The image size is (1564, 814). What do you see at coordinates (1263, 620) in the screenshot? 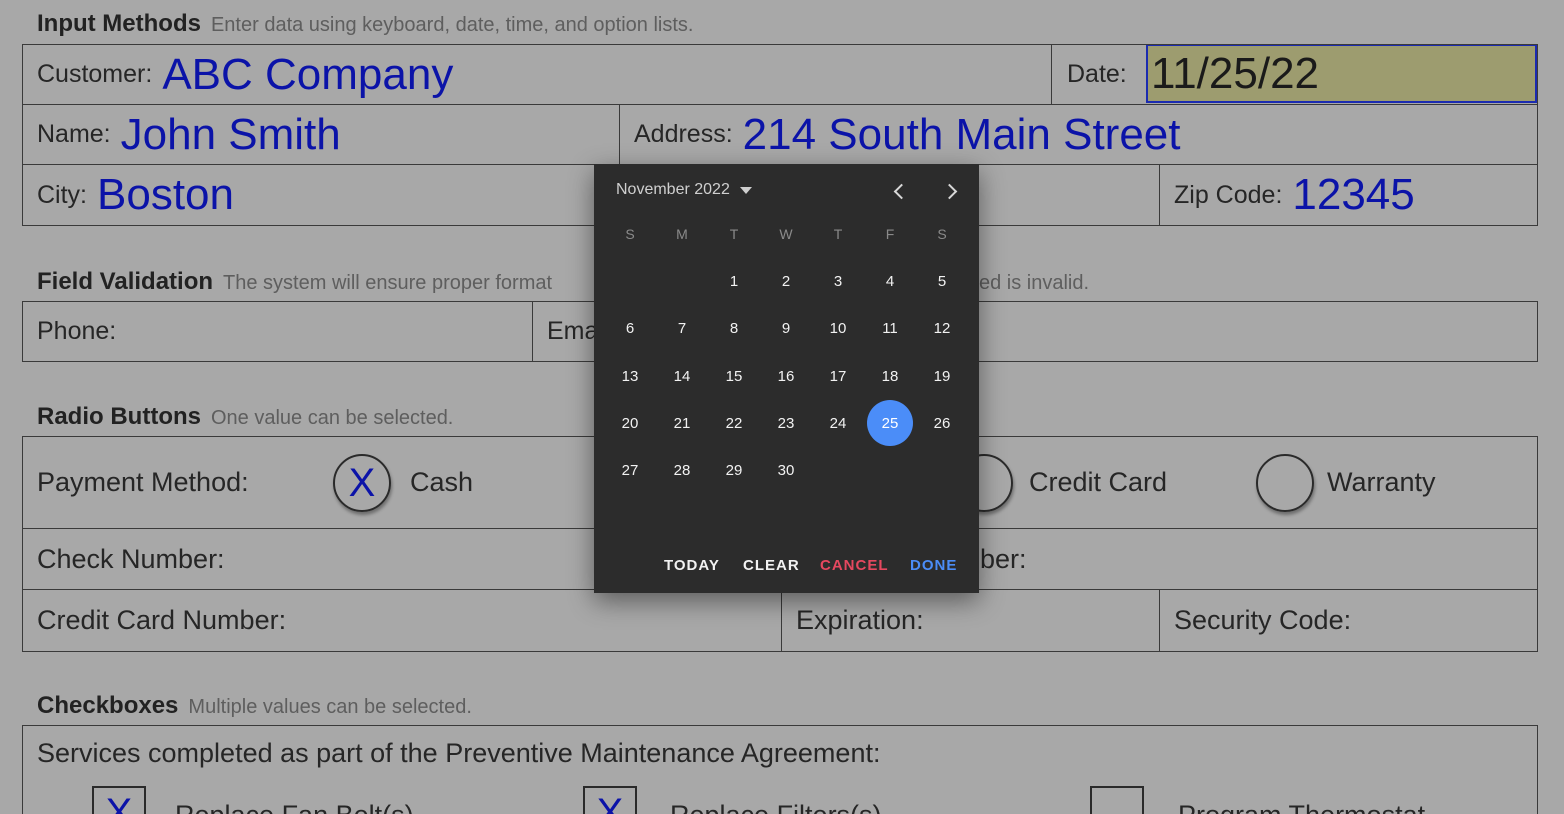
I see `security-code-label: Security Code:` at bounding box center [1263, 620].